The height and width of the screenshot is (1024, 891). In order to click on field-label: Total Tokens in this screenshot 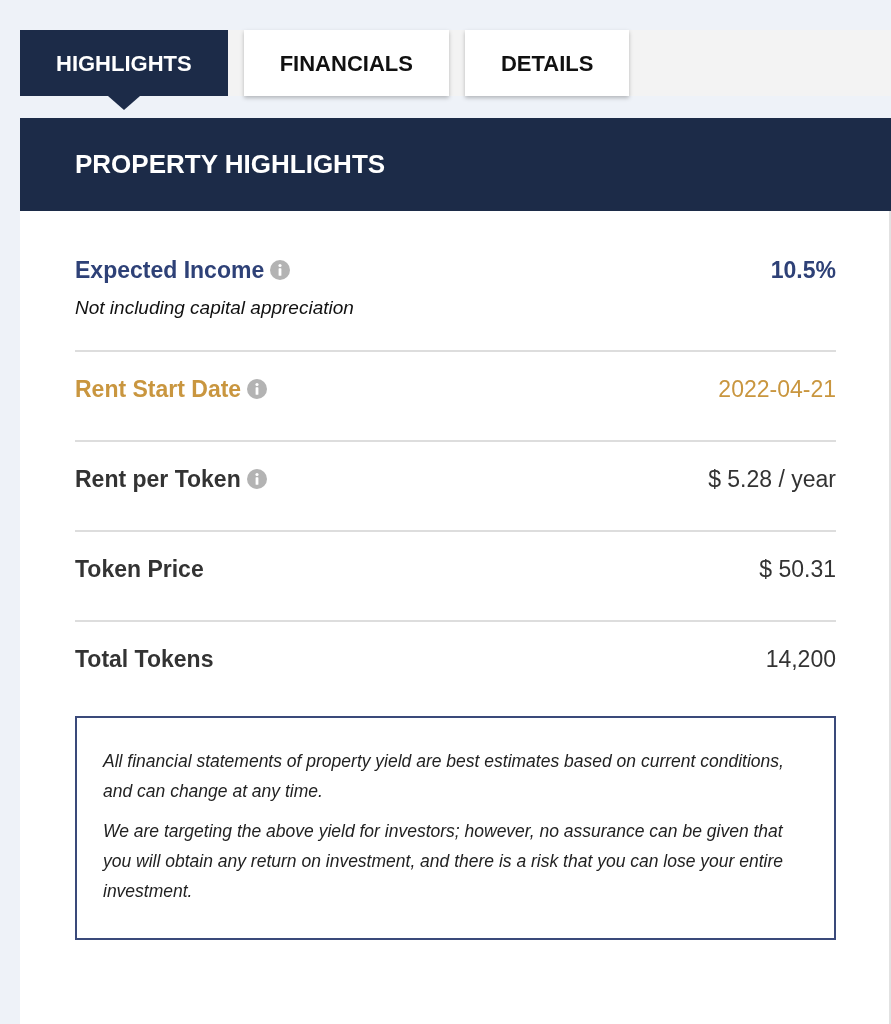, I will do `click(144, 659)`.